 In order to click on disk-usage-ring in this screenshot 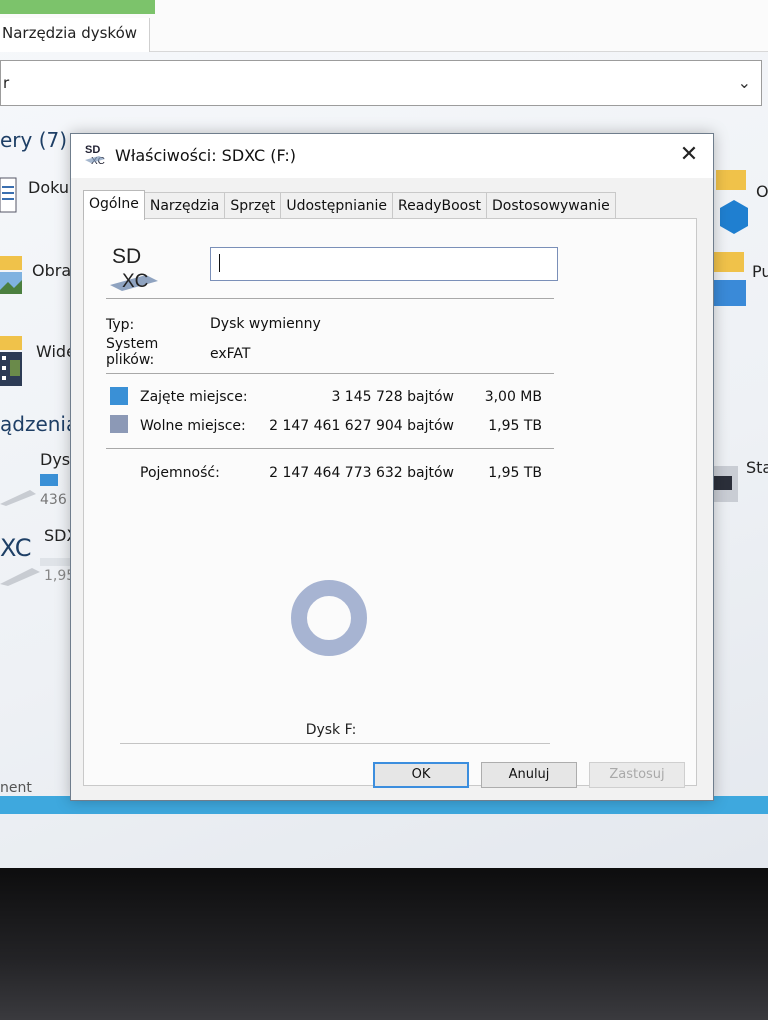, I will do `click(329, 618)`.